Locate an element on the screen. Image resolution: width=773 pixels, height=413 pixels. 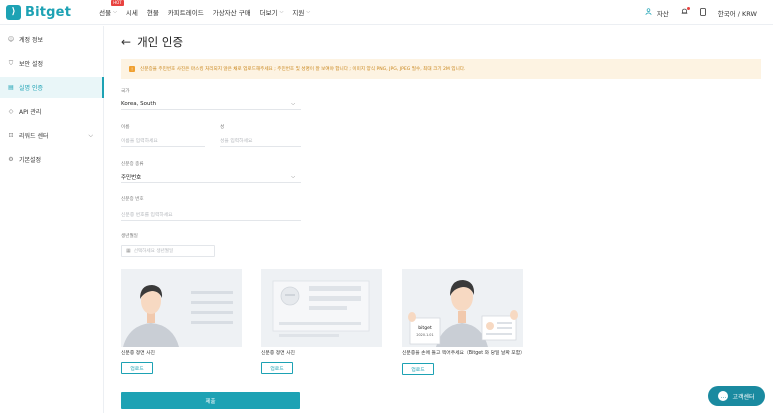
nav-item-markets: 시세 is located at coordinates (132, 12).